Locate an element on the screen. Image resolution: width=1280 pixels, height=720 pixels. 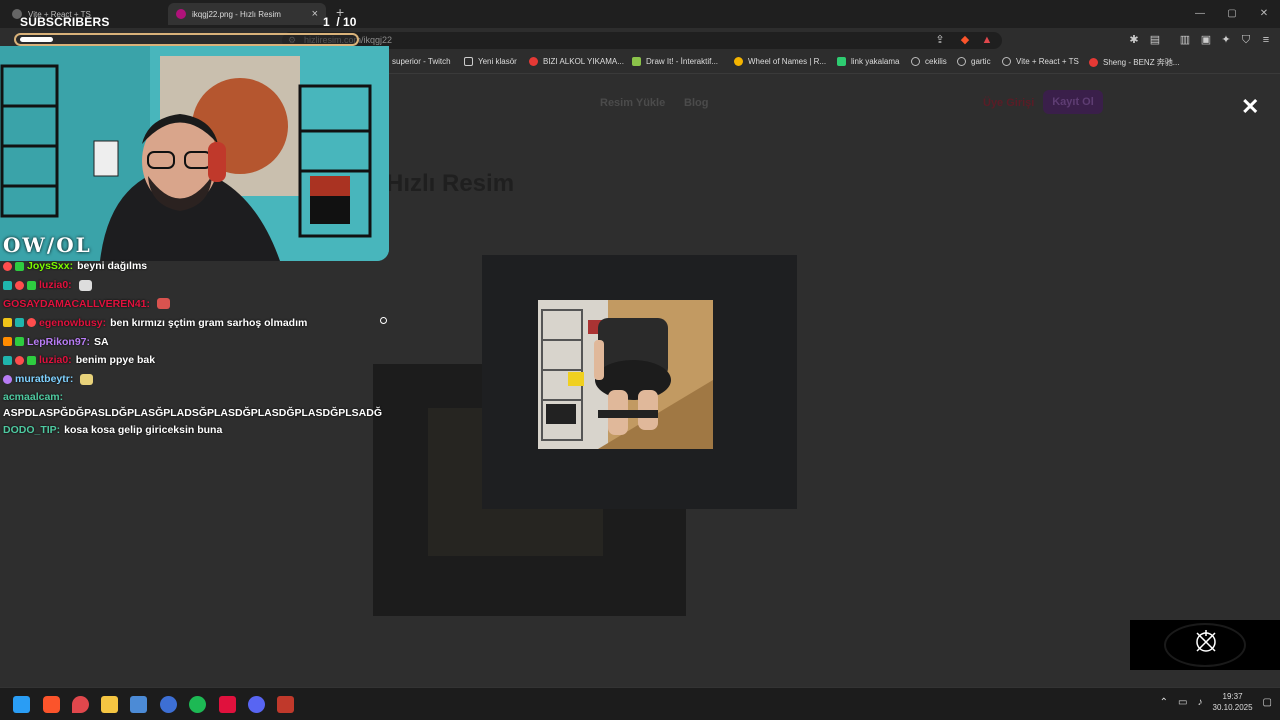
crosshair-logo-icon is located at coordinates (1206, 641).